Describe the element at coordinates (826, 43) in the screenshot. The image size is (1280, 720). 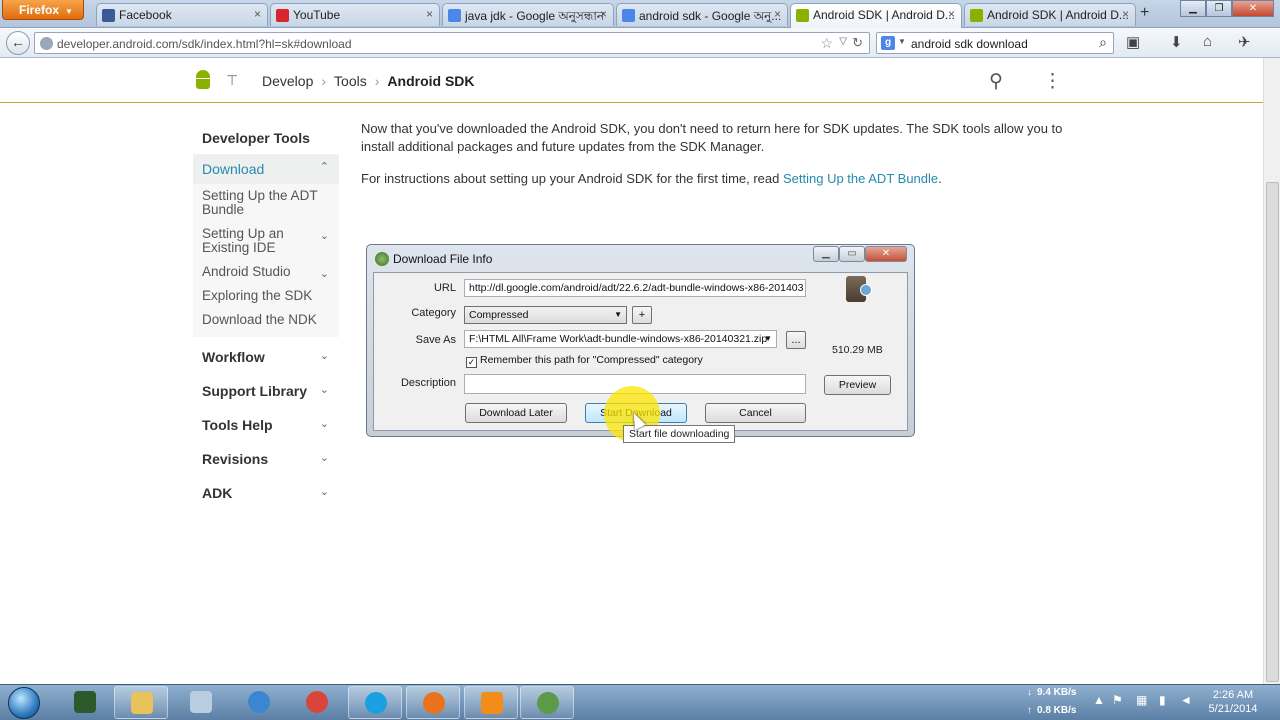
I see `bookmark-star-icon: ☆` at that location.